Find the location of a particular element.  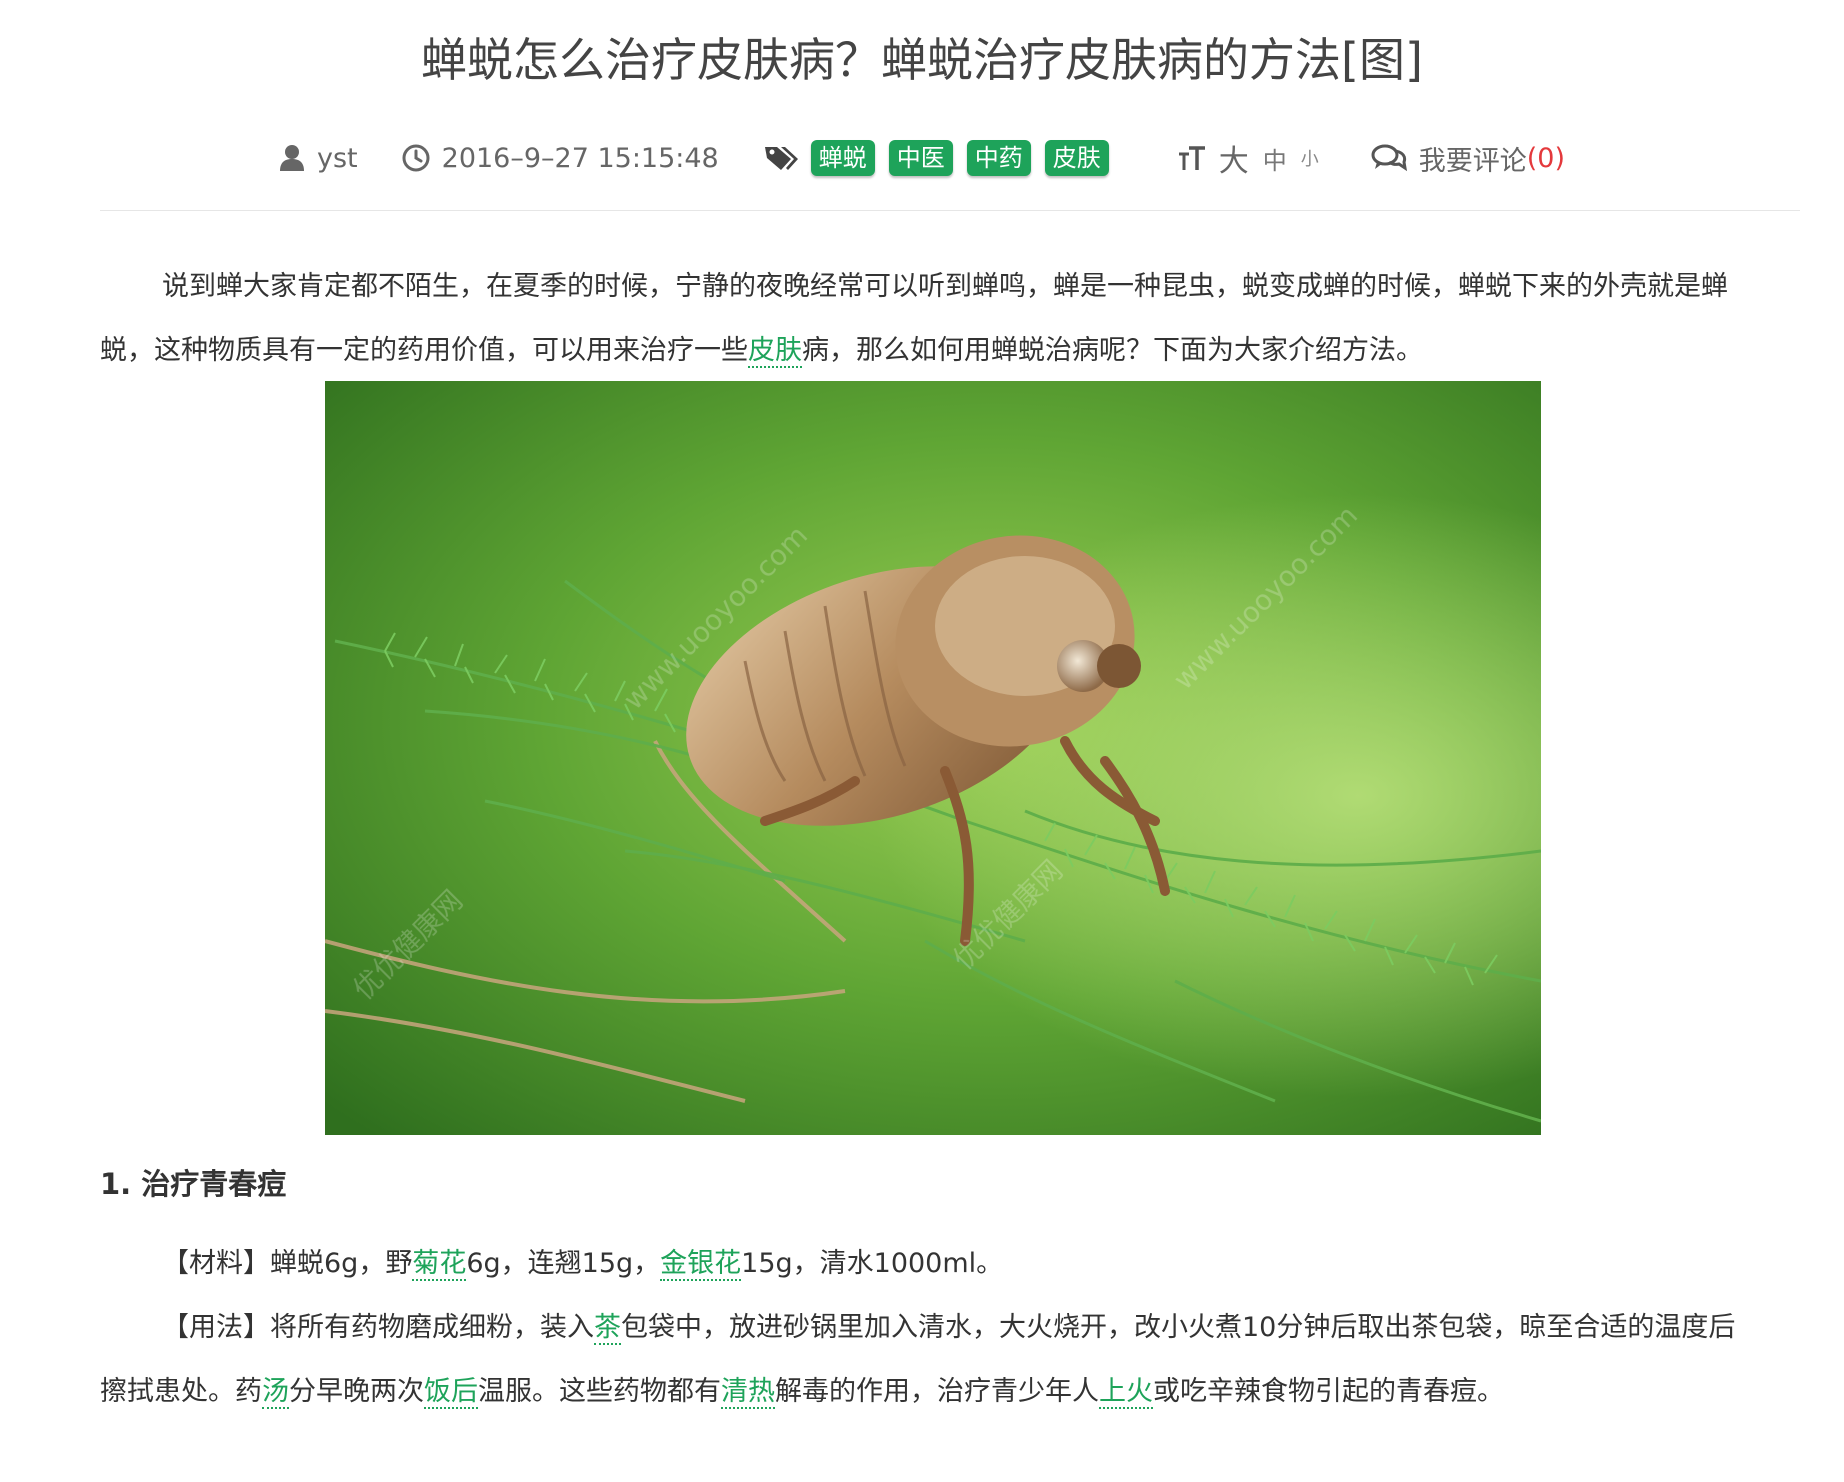

article-title: 蝉蜕怎么治疗皮肤病？蝉蜕治疗皮肤病的方法[图] is located at coordinates (922, 60).